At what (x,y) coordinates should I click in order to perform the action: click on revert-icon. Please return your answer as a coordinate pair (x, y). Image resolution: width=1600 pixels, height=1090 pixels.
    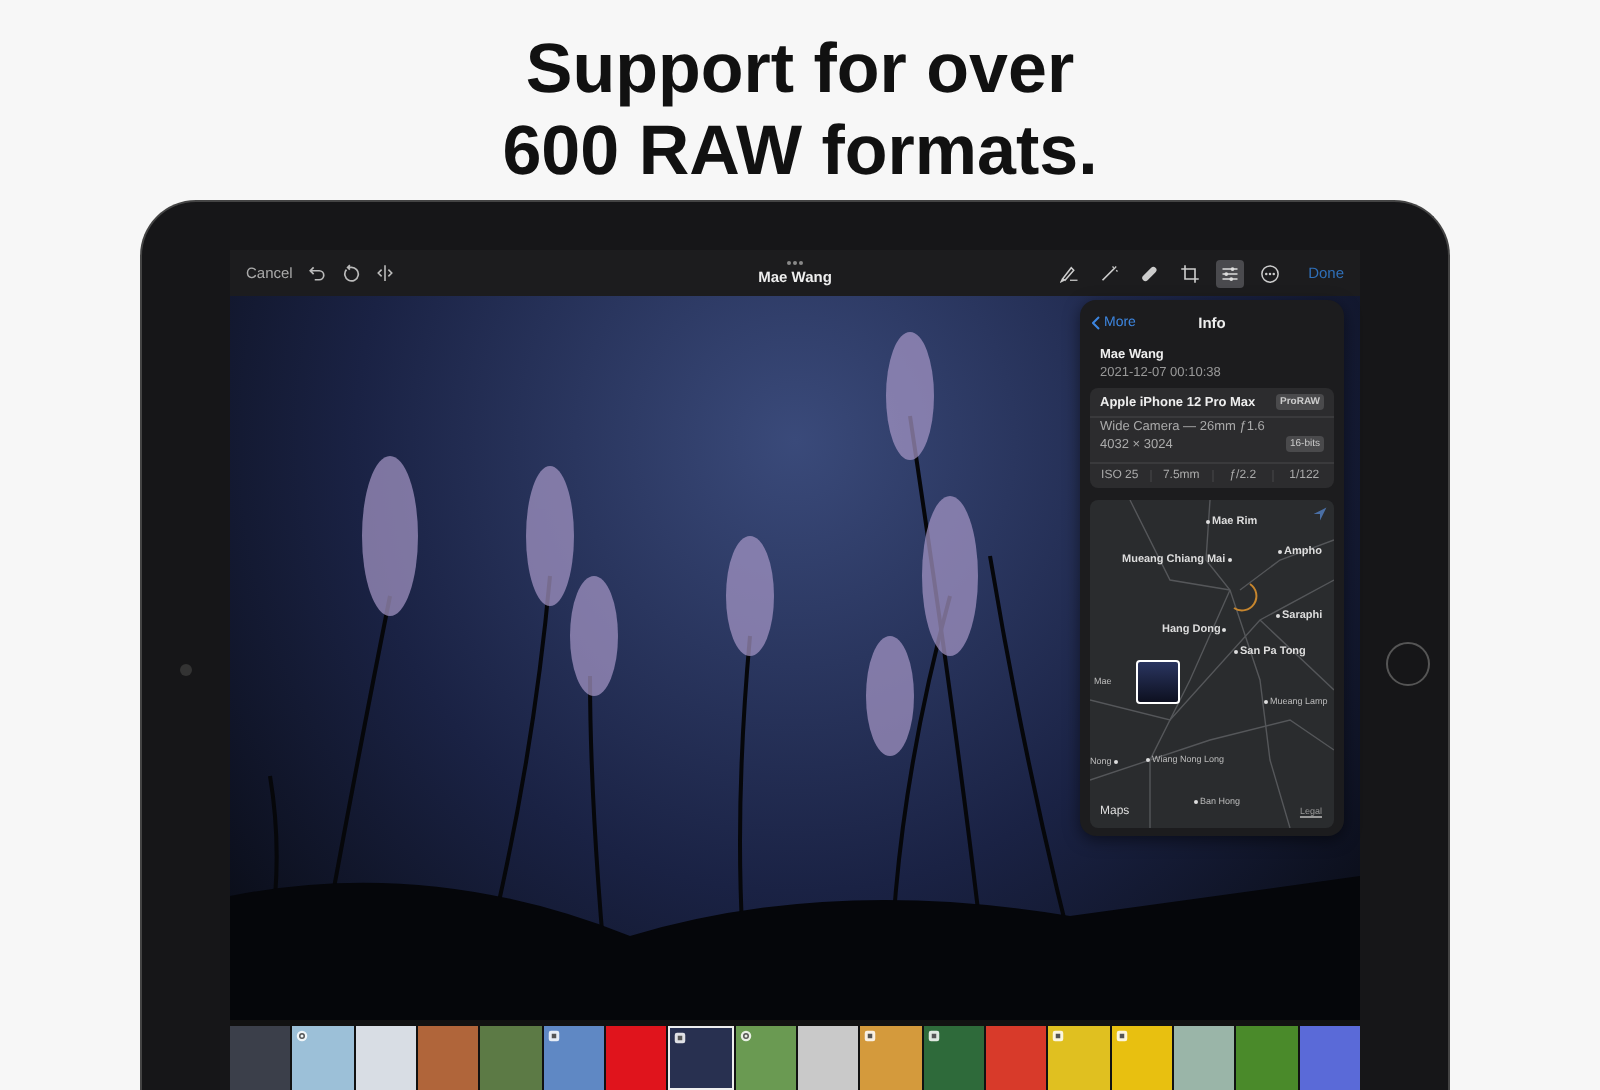
    Looking at the image, I should click on (351, 273).